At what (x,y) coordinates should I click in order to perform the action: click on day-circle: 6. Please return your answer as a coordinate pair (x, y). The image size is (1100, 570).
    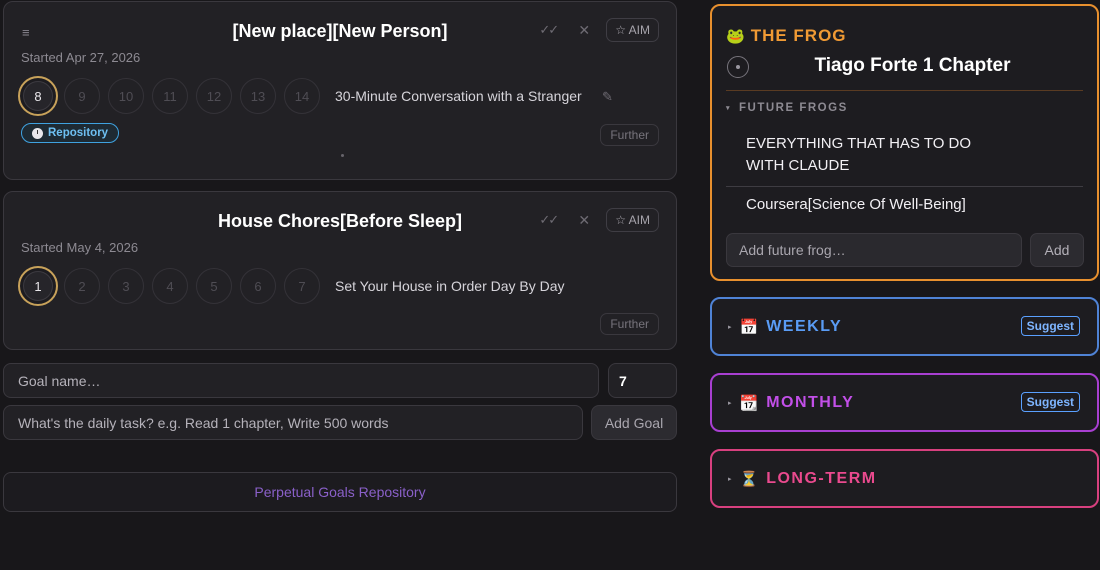
    Looking at the image, I should click on (258, 286).